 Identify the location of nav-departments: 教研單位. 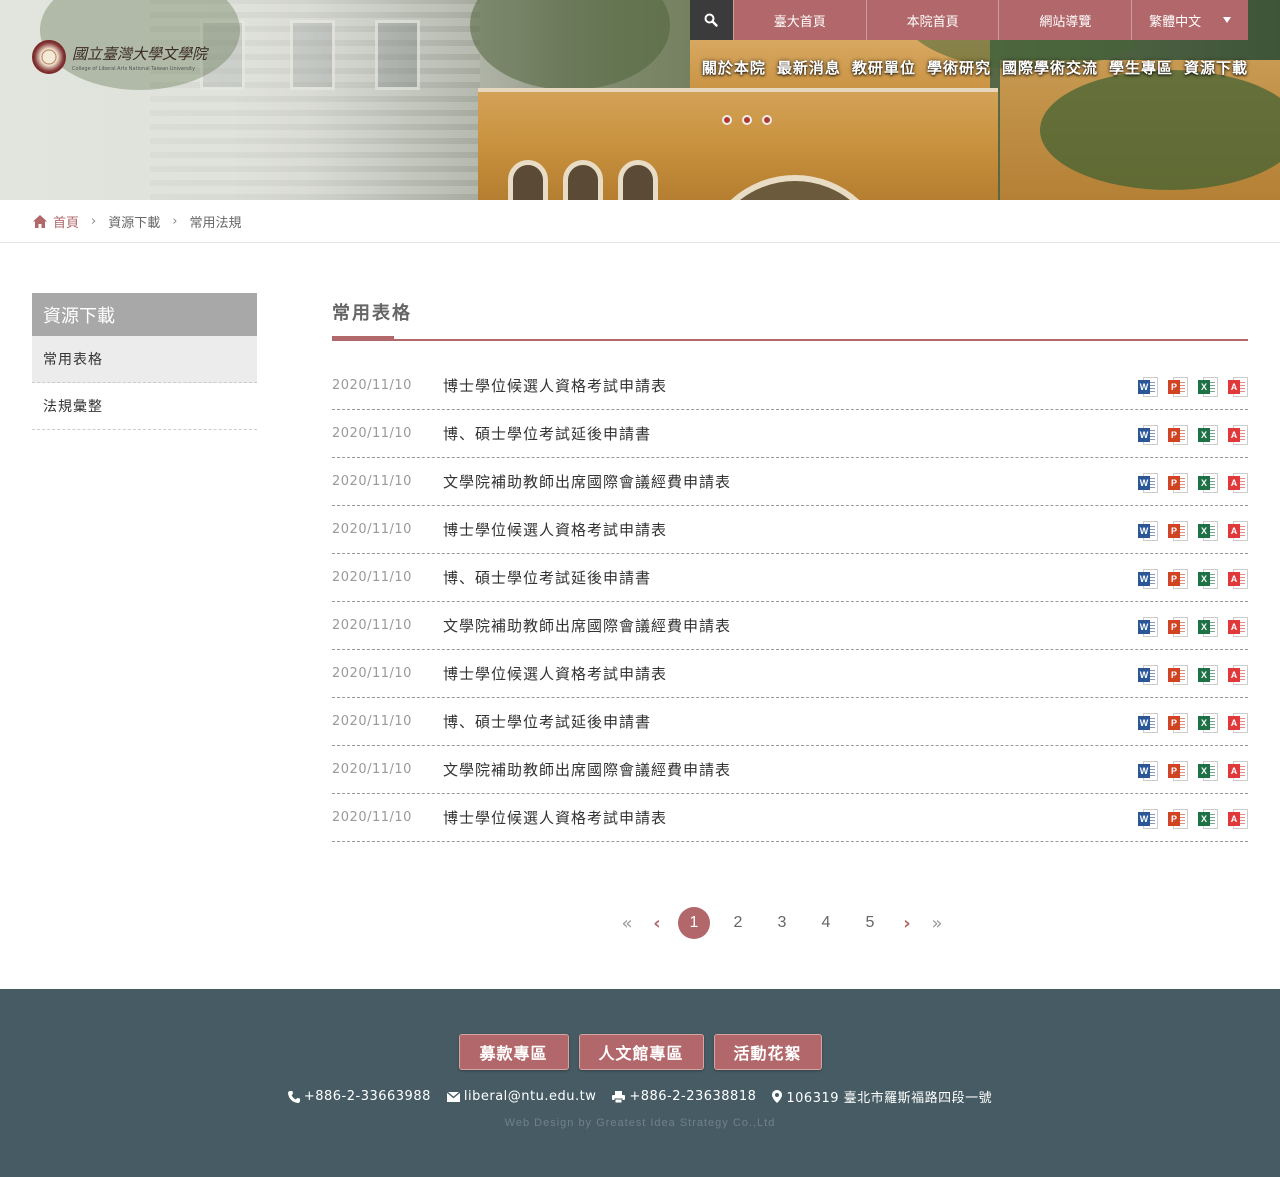
(884, 67).